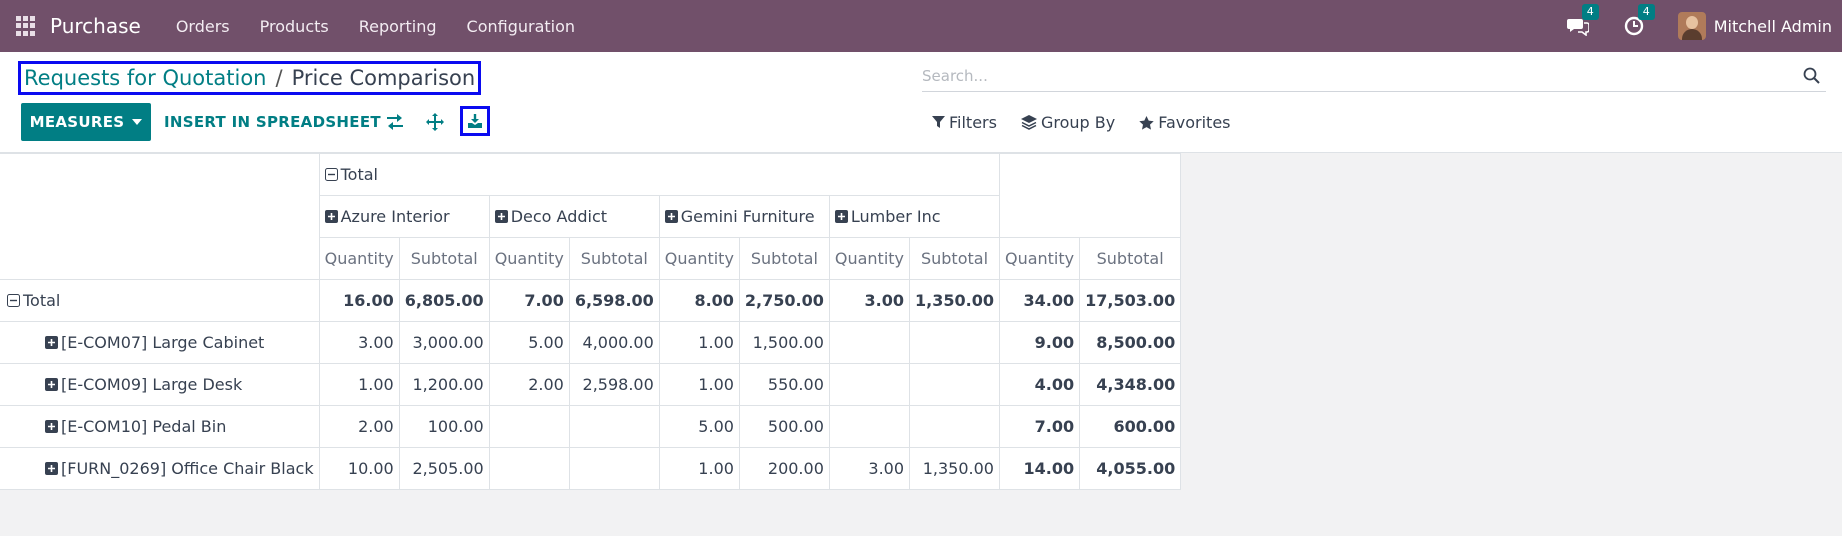  What do you see at coordinates (744, 216) in the screenshot?
I see `col-header-vendor: Gemini Furniture` at bounding box center [744, 216].